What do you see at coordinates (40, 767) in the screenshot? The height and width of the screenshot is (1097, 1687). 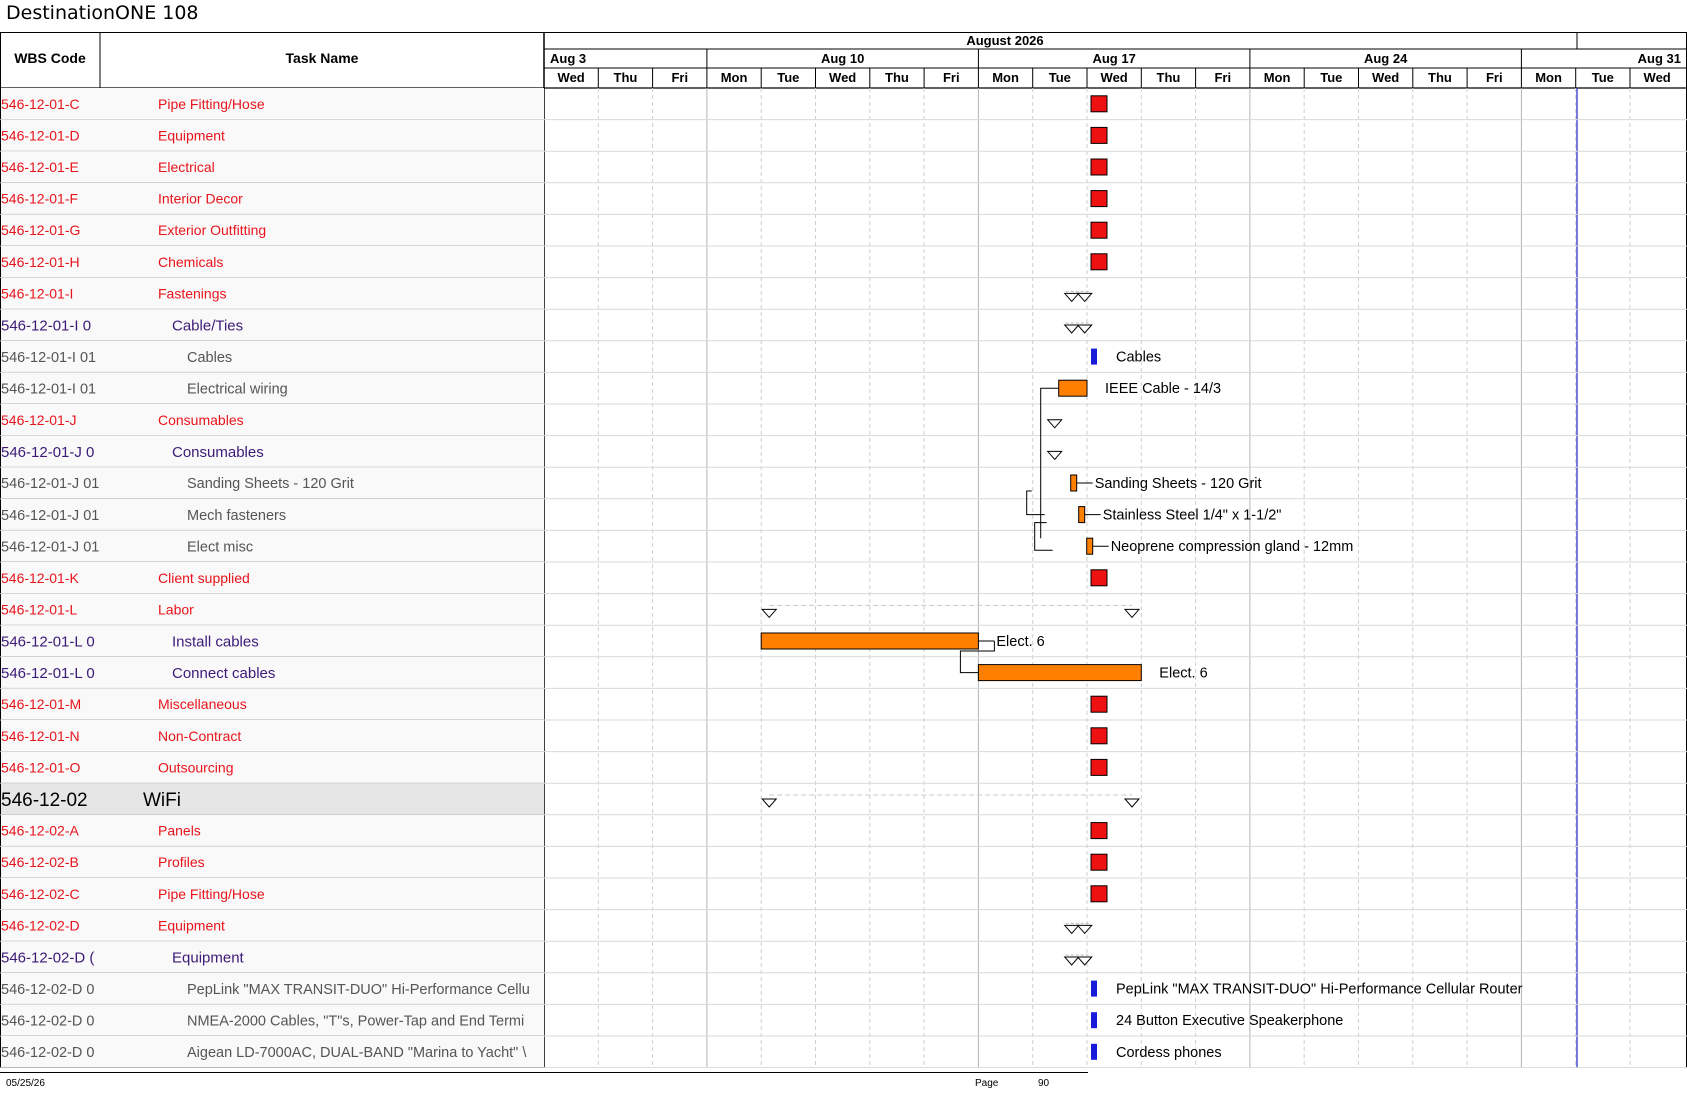 I see `wbs-code-cell: 546-12-01-O` at bounding box center [40, 767].